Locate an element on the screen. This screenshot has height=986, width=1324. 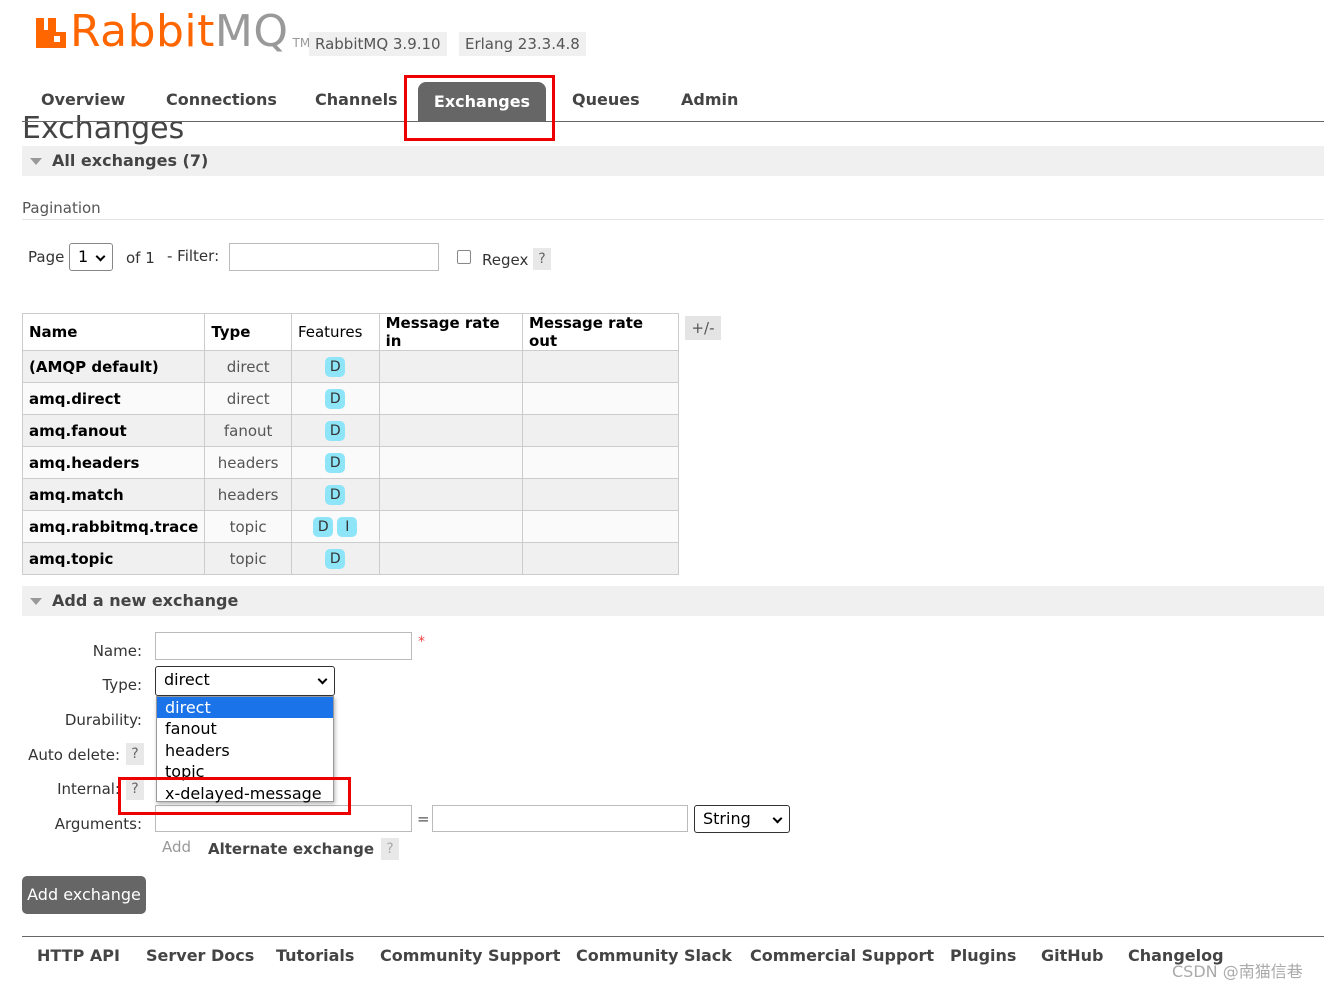
column-header-rate-in: Message rate in is located at coordinates (450, 332).